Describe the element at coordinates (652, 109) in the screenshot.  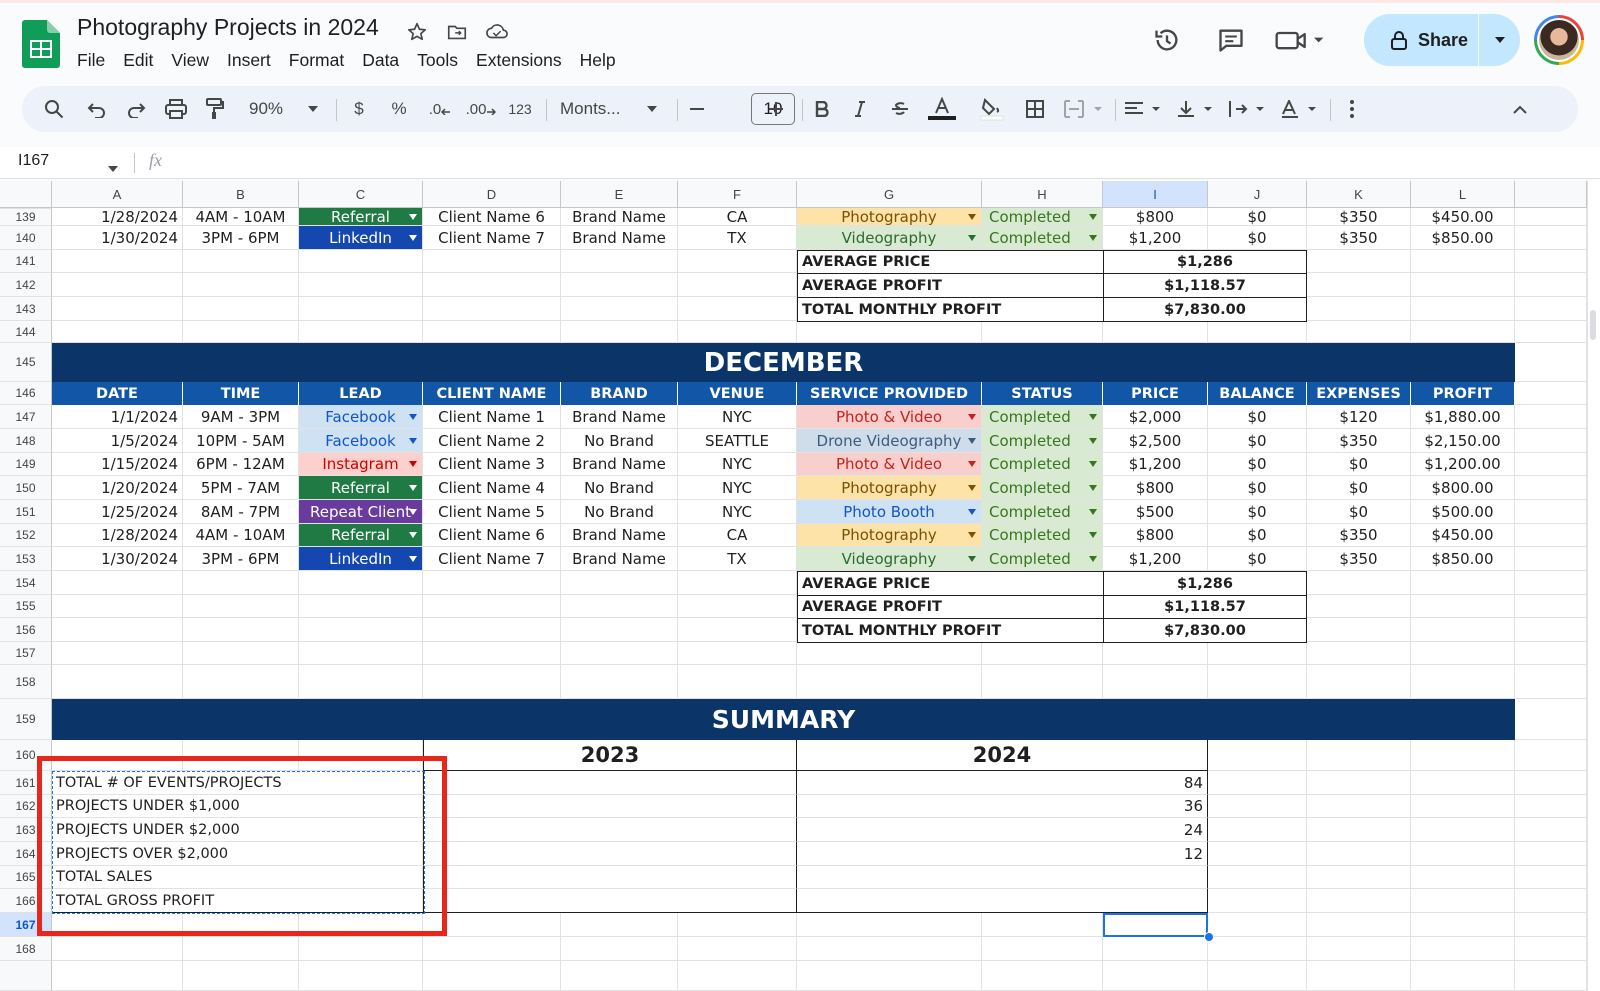
I see `font-caret-icon` at that location.